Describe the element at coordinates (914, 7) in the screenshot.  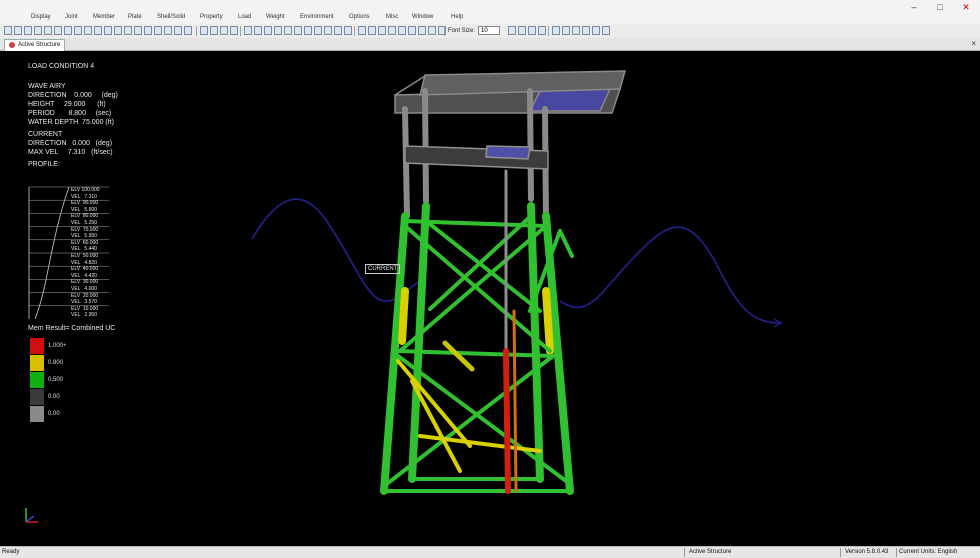
I see `minimize-button: –` at that location.